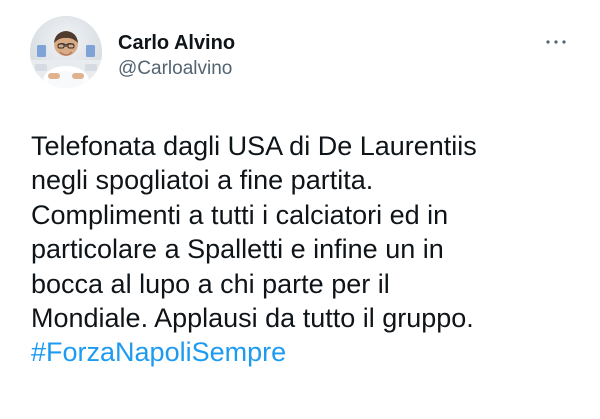 This screenshot has height=419, width=600. I want to click on more-options-button, so click(556, 42).